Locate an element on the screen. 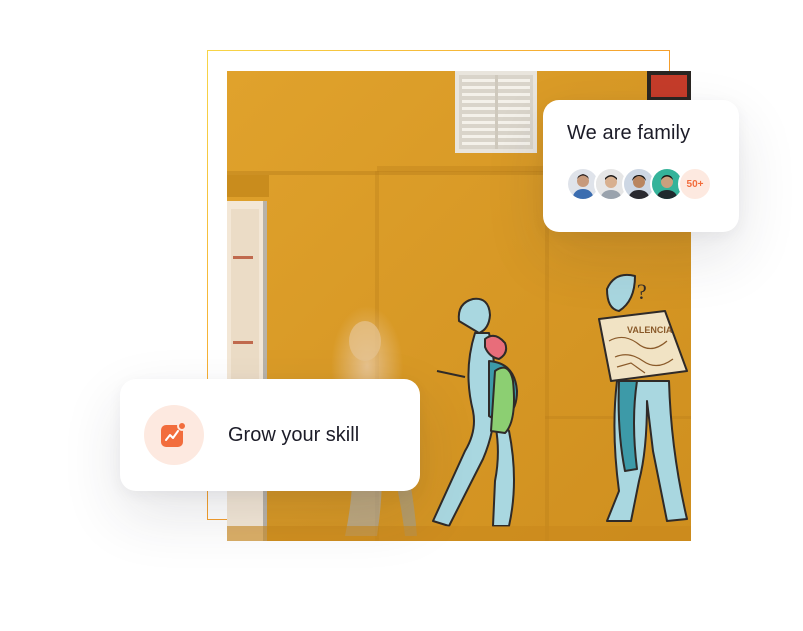 The image size is (803, 631). trending-up-chart-icon is located at coordinates (174, 434).